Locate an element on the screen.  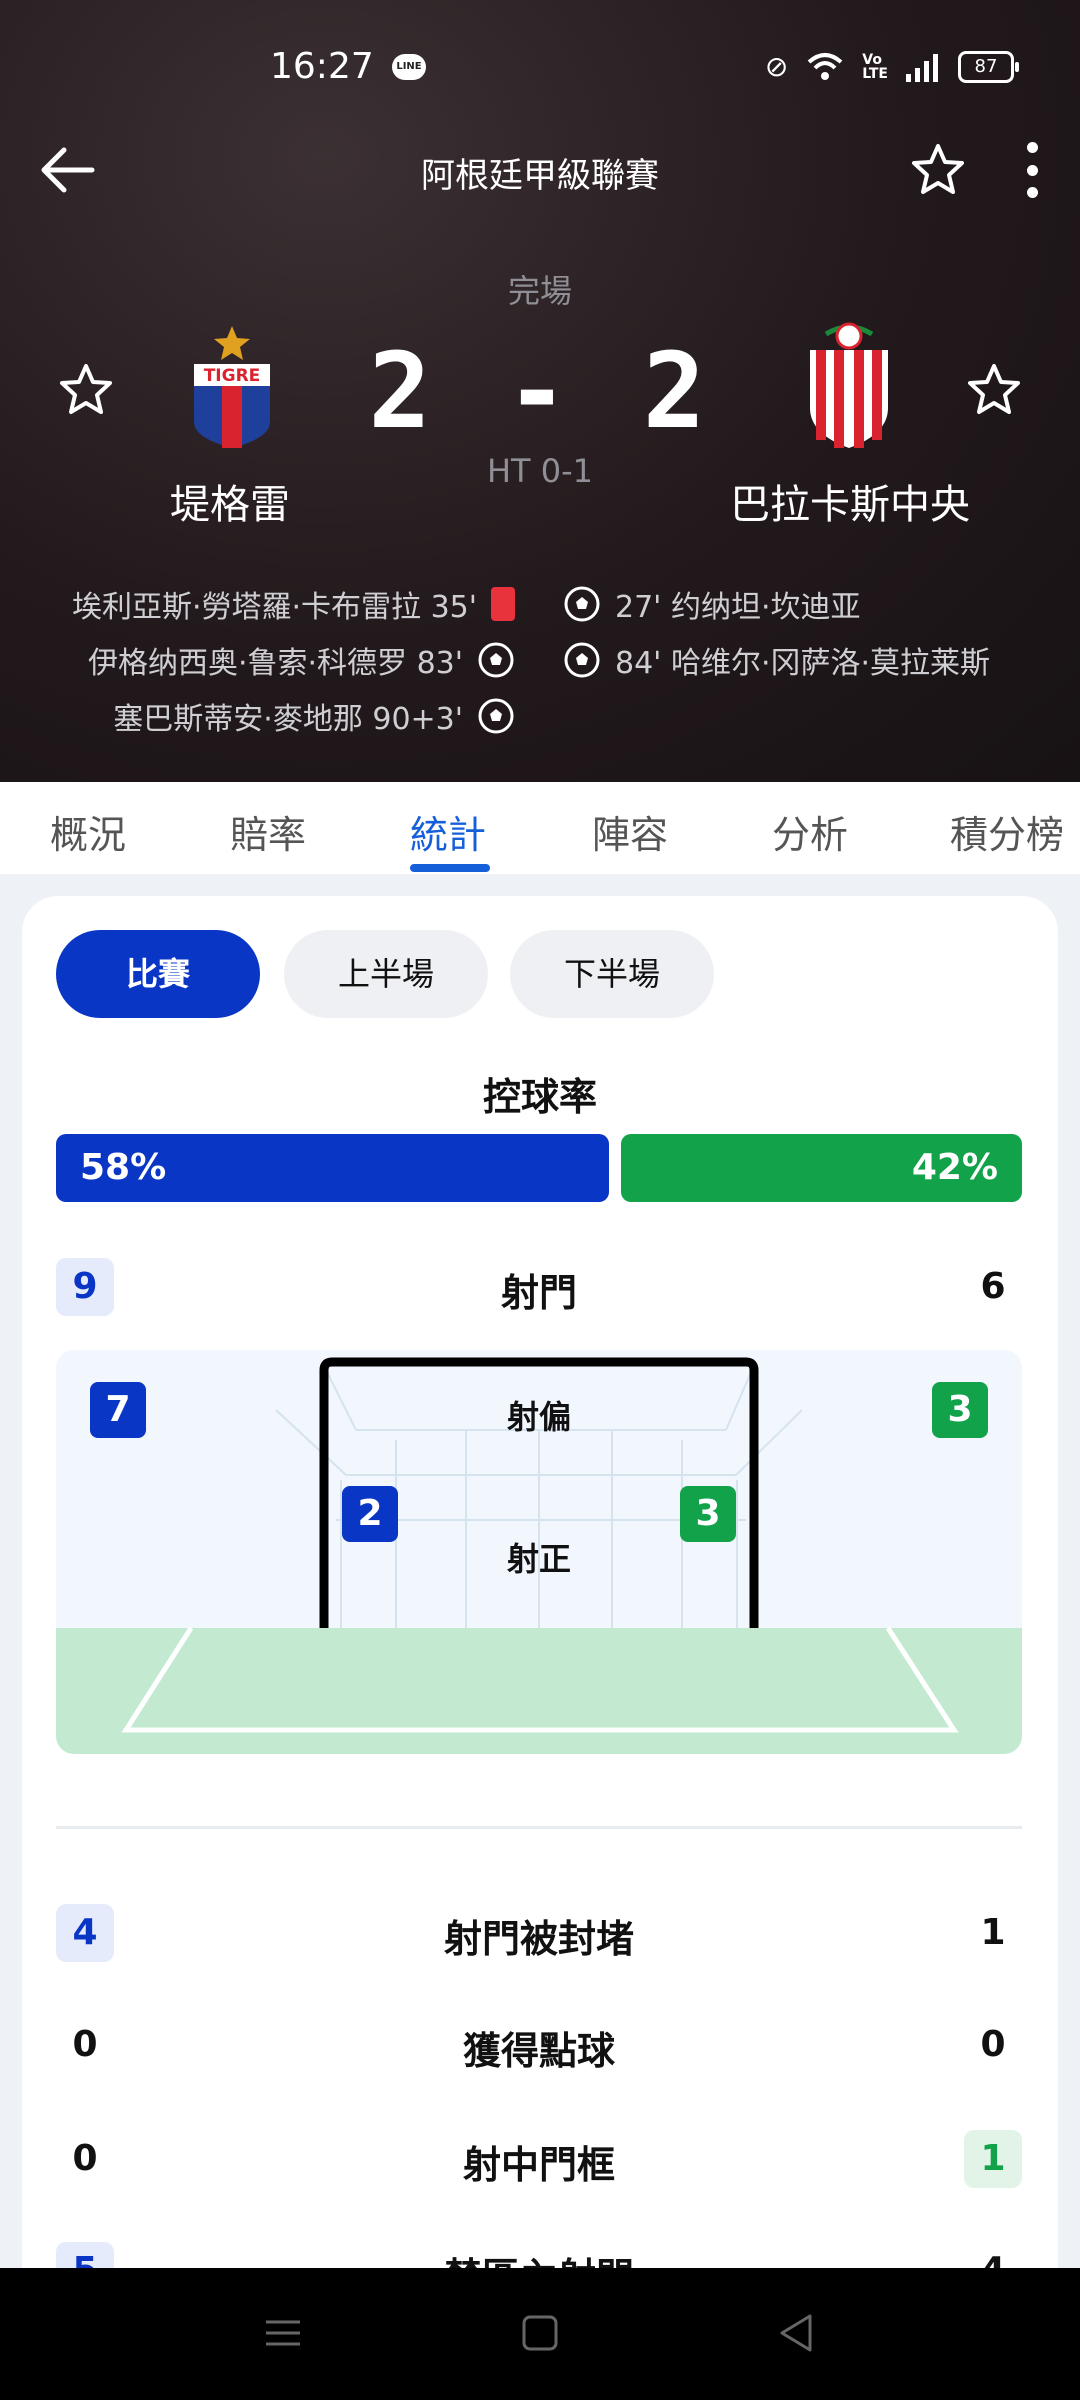
home-team-crest-icon: TIGRE is located at coordinates (232, 387).